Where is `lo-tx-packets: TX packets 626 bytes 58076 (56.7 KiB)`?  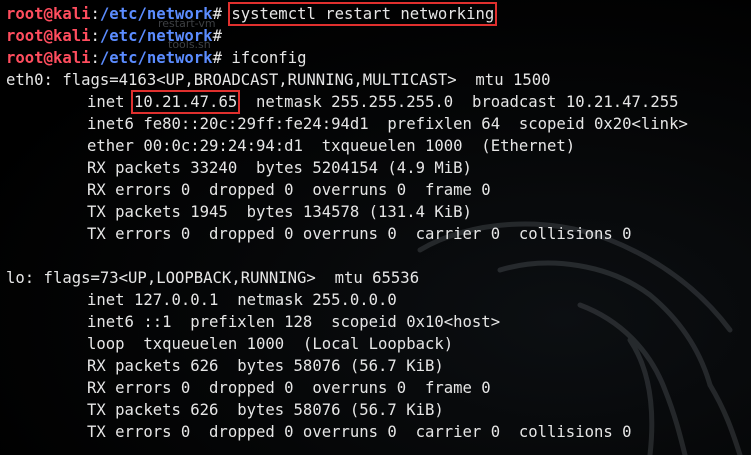
lo-tx-packets: TX packets 626 bytes 58076 (56.7 KiB) is located at coordinates (265, 410).